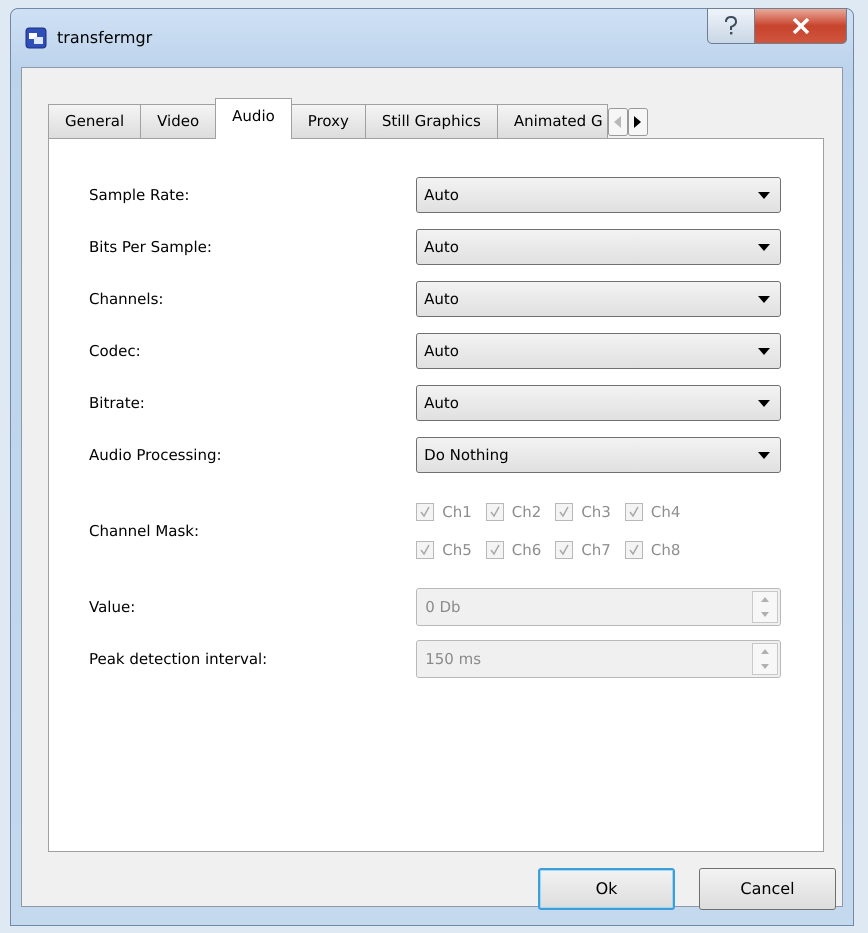 The width and height of the screenshot is (868, 933). What do you see at coordinates (144, 531) in the screenshot?
I see `field-label: Channel Mask:` at bounding box center [144, 531].